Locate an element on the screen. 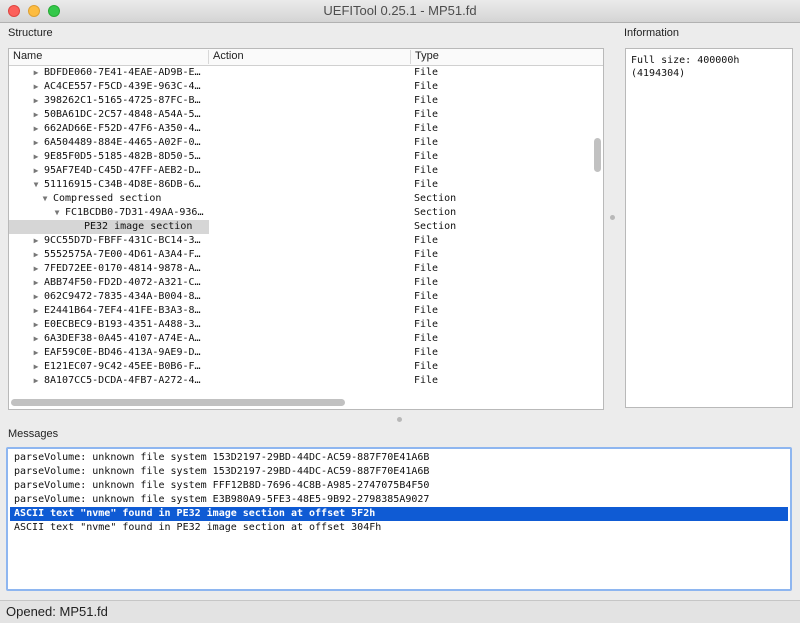 Image resolution: width=800 pixels, height=623 pixels. tree-row-name-cell: ▼ Compressed section is located at coordinates (109, 199).